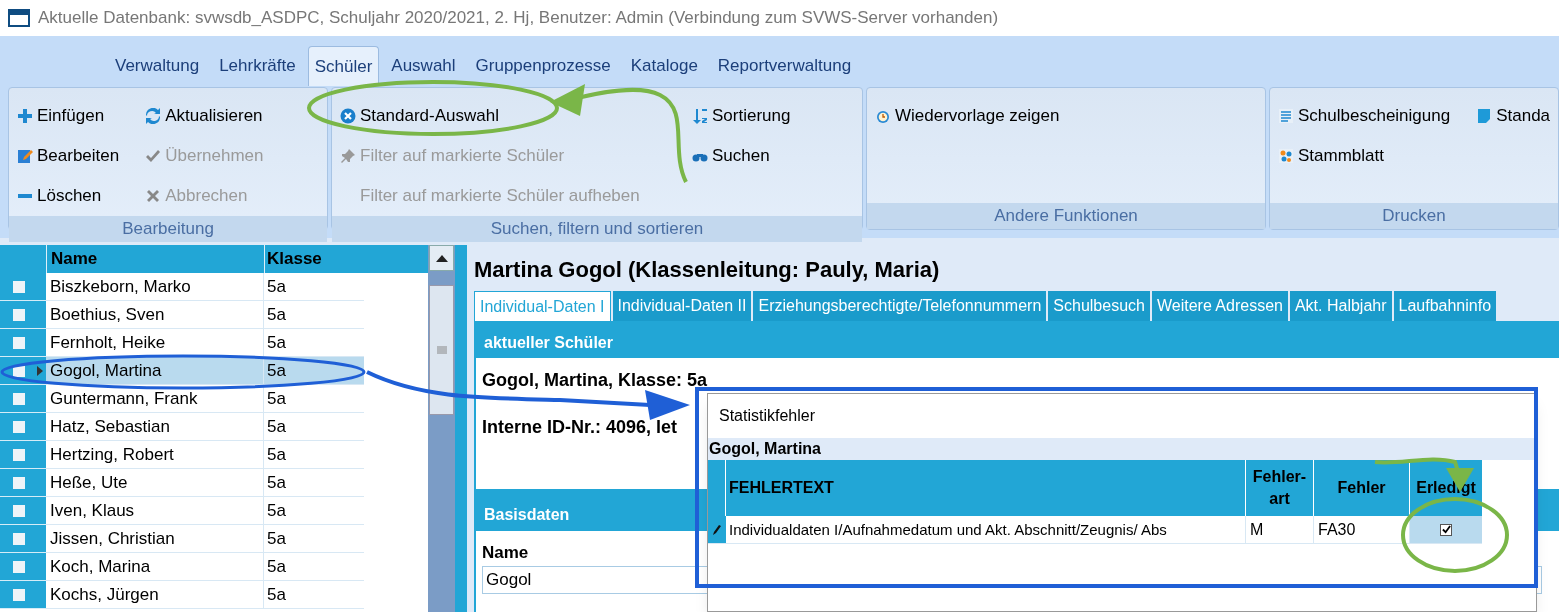  I want to click on student-row: Iven, Klaus 5a, so click(205, 511).